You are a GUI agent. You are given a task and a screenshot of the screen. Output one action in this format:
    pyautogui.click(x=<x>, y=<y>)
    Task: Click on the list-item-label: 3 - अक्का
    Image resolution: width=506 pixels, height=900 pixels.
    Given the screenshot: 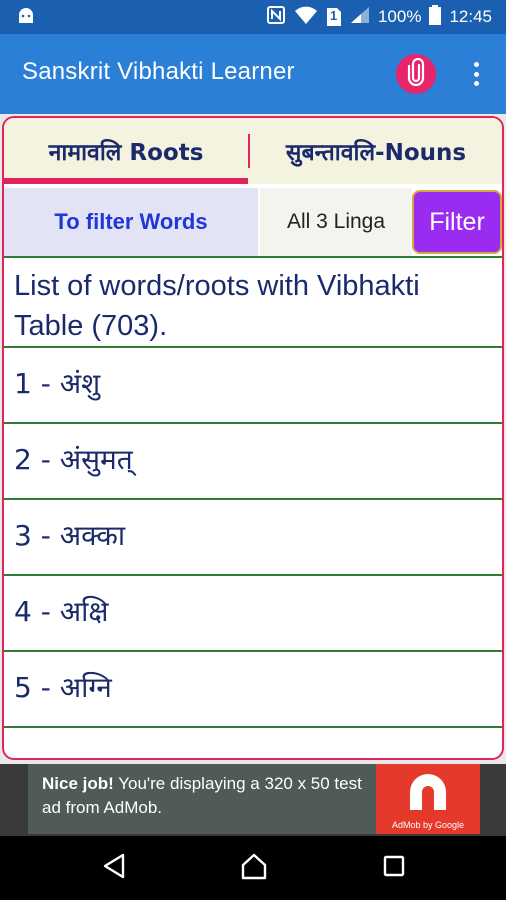 What is the action you would take?
    pyautogui.click(x=70, y=535)
    